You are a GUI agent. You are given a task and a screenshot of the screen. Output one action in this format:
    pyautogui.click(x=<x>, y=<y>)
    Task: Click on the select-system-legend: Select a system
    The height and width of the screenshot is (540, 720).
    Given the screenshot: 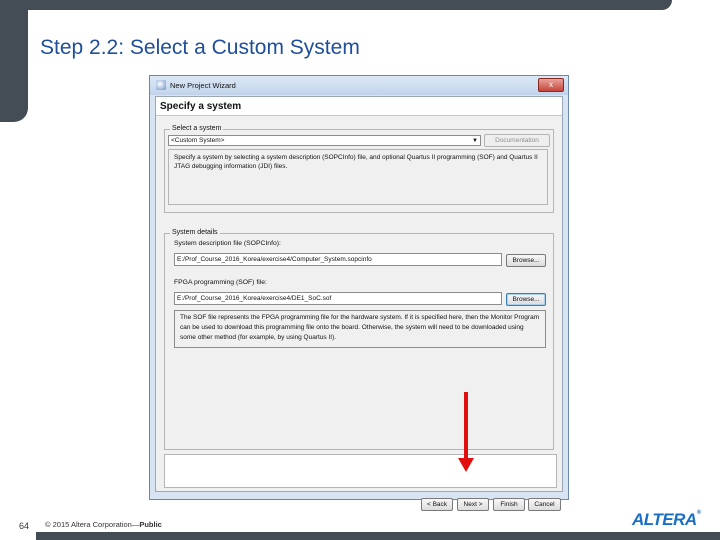 What is the action you would take?
    pyautogui.click(x=197, y=128)
    